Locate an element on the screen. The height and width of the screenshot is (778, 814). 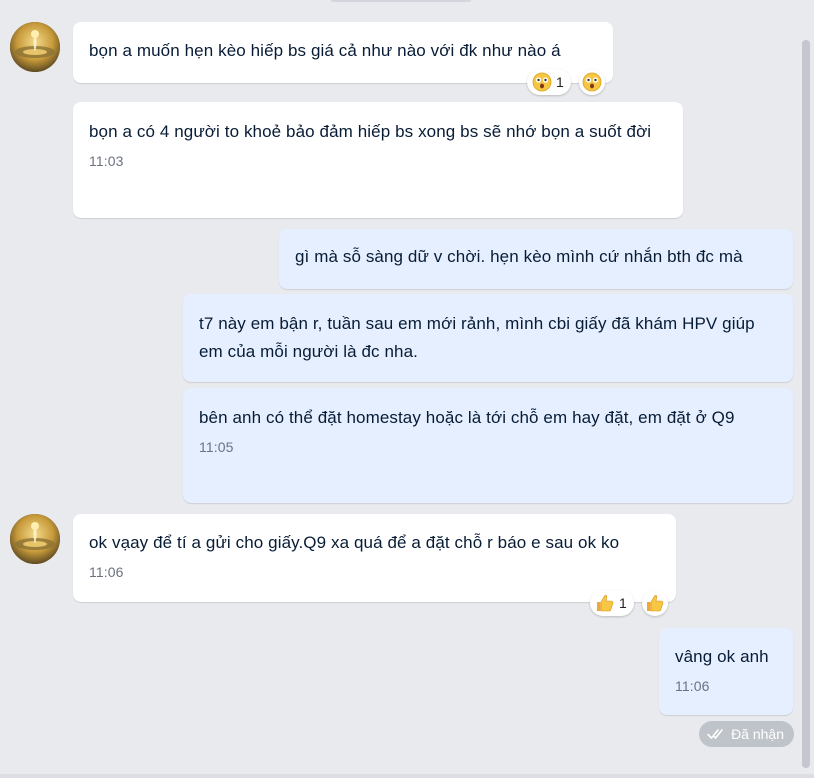
delivery-status-badge: Đã nhận is located at coordinates (746, 734).